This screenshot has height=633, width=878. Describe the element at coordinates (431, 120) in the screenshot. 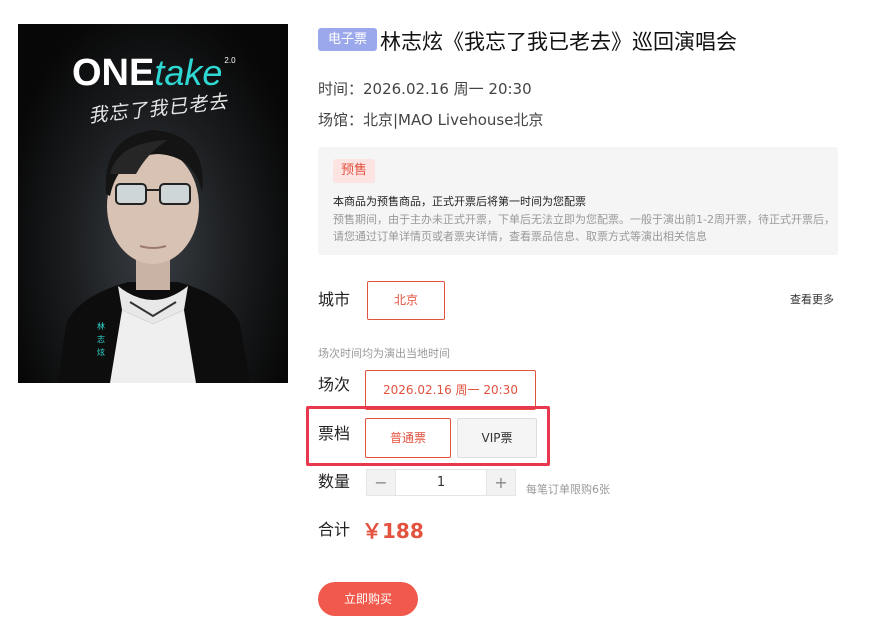

I see `event-venue: 场馆：北京|MAO Livehouse北京` at that location.